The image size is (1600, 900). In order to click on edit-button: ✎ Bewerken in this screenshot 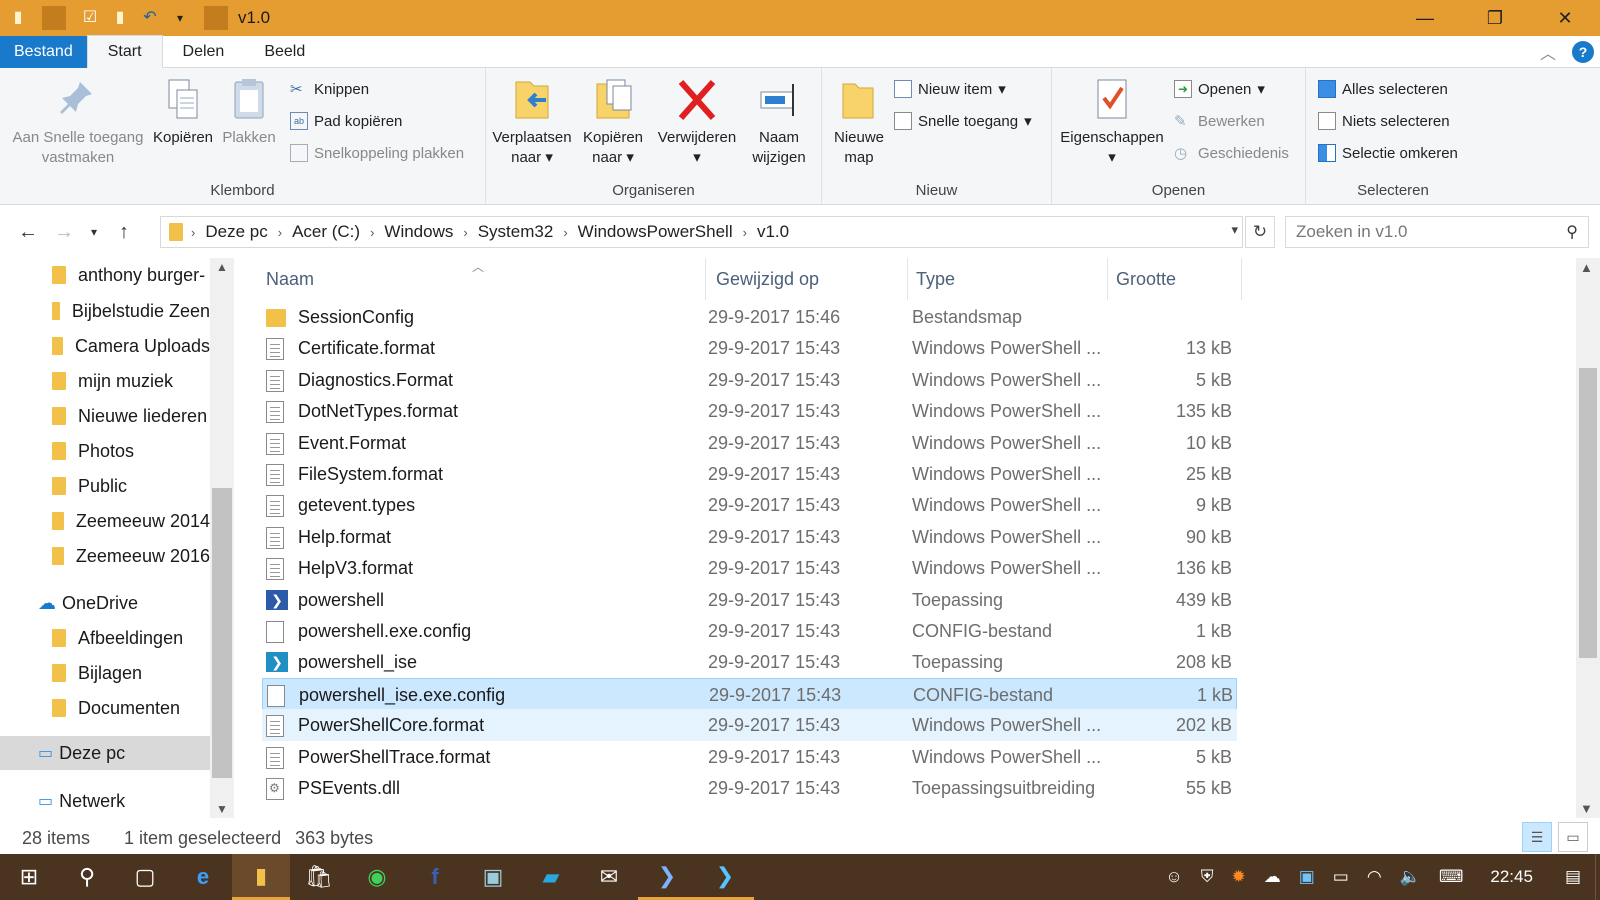, I will do `click(1219, 121)`.